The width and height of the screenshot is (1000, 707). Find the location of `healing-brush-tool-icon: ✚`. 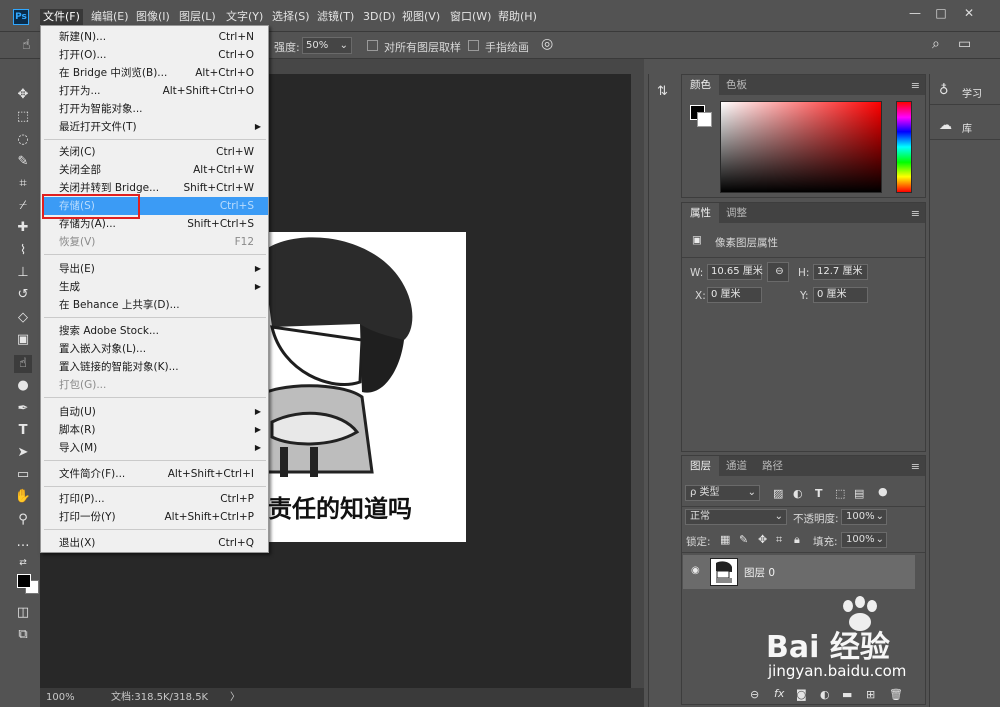

healing-brush-tool-icon: ✚ is located at coordinates (23, 228).